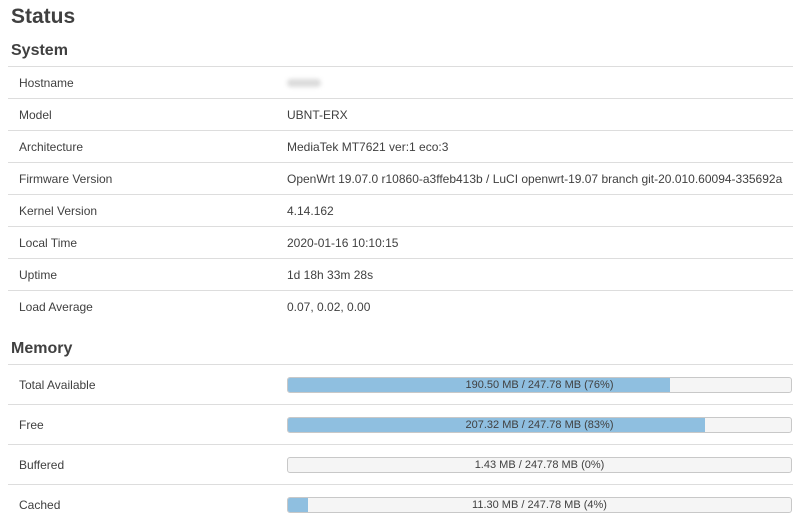  I want to click on system-row-kernel: Kernel Version 4.14.162, so click(400, 211).